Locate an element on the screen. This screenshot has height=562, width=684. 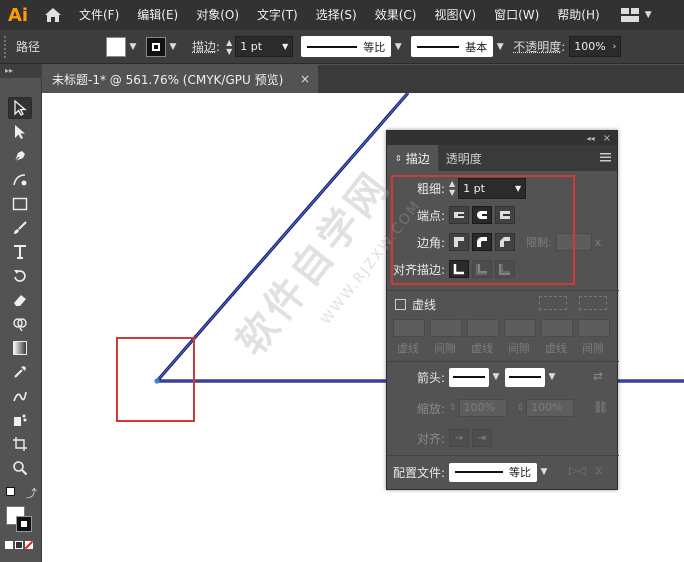
blend-tool is located at coordinates (20, 396).